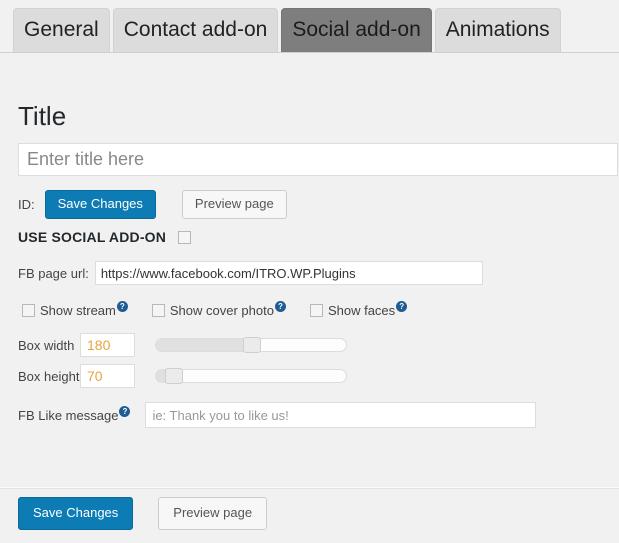 The height and width of the screenshot is (543, 619). I want to click on box-height-label: Box height, so click(49, 376).